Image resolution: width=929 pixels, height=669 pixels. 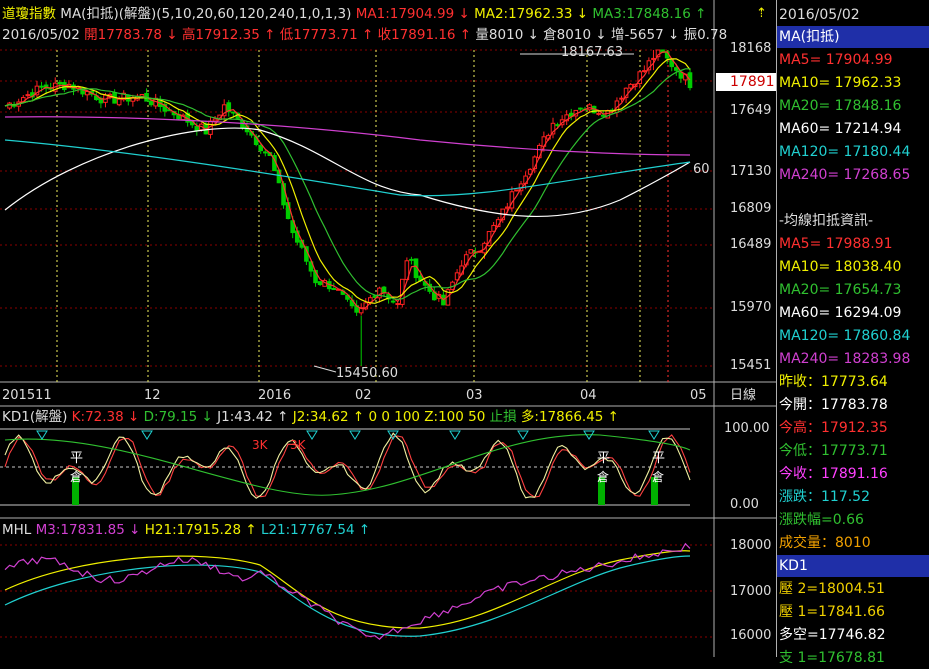 What do you see at coordinates (824, 497) in the screenshot?
I see `sidebar-change: 漲跌：117.52` at bounding box center [824, 497].